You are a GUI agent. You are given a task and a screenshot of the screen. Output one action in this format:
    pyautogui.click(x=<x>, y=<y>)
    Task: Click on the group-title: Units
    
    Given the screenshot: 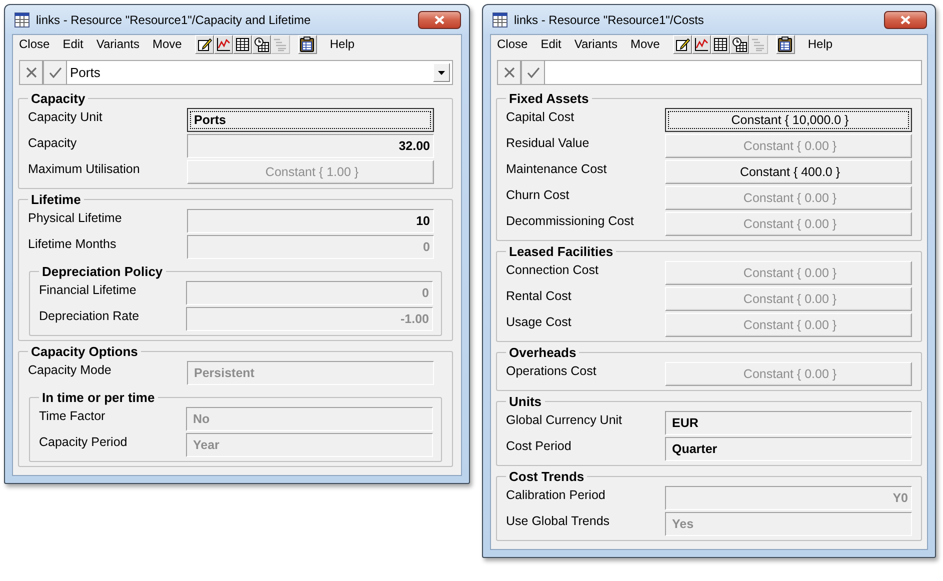 What is the action you would take?
    pyautogui.click(x=525, y=401)
    